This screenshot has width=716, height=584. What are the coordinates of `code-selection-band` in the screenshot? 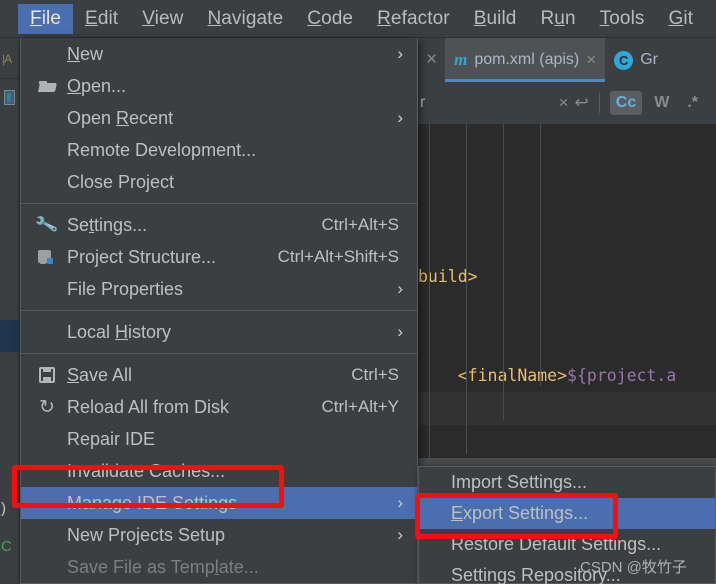 It's located at (567, 408).